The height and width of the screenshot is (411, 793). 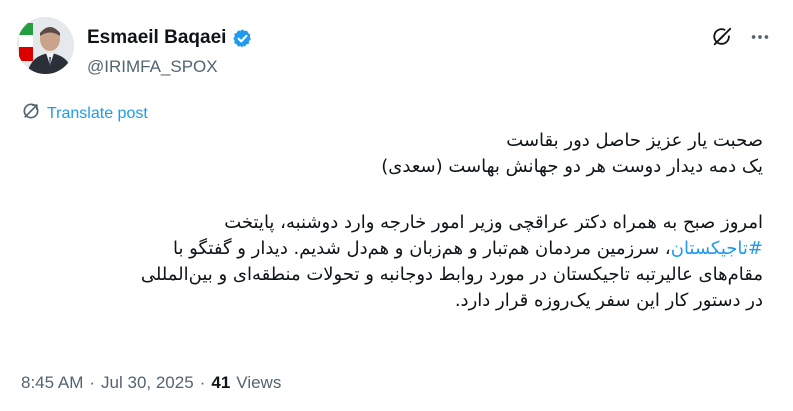 What do you see at coordinates (147, 383) in the screenshot?
I see `post-date: Jul 30, 2025` at bounding box center [147, 383].